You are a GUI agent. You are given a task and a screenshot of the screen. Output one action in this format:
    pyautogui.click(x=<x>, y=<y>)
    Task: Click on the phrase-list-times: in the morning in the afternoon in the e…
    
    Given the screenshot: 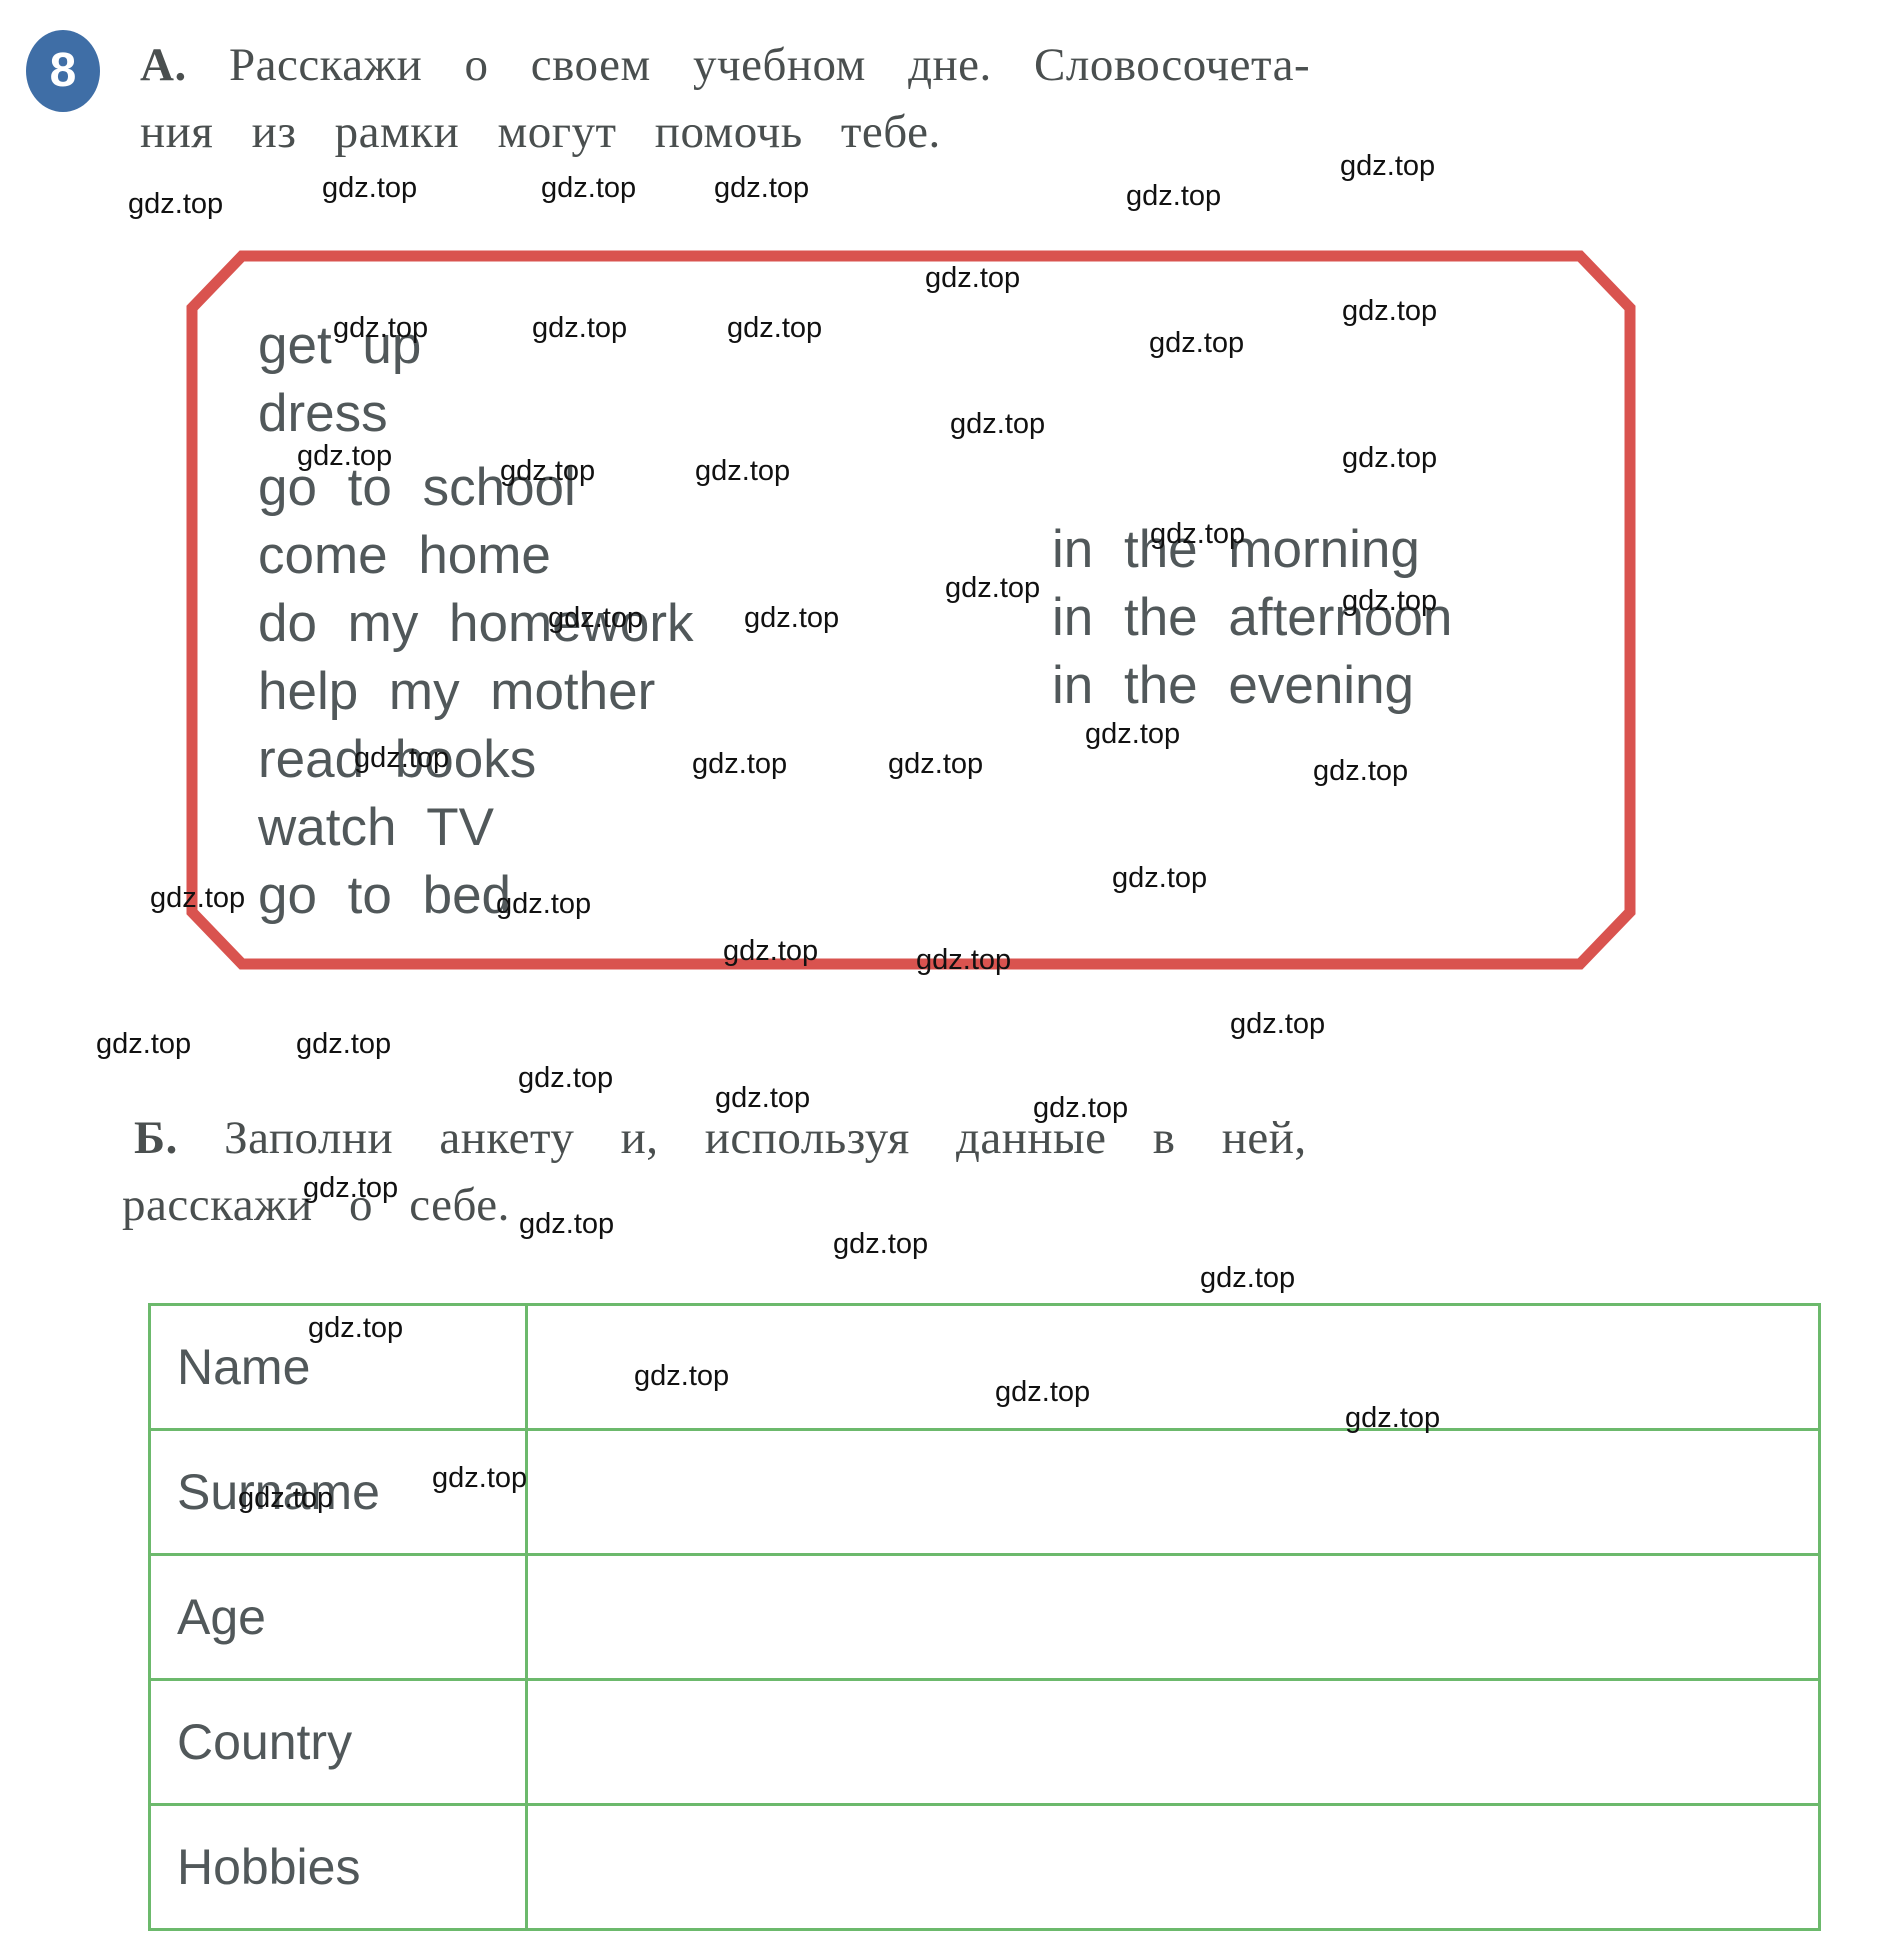 What is the action you would take?
    pyautogui.click(x=1252, y=618)
    